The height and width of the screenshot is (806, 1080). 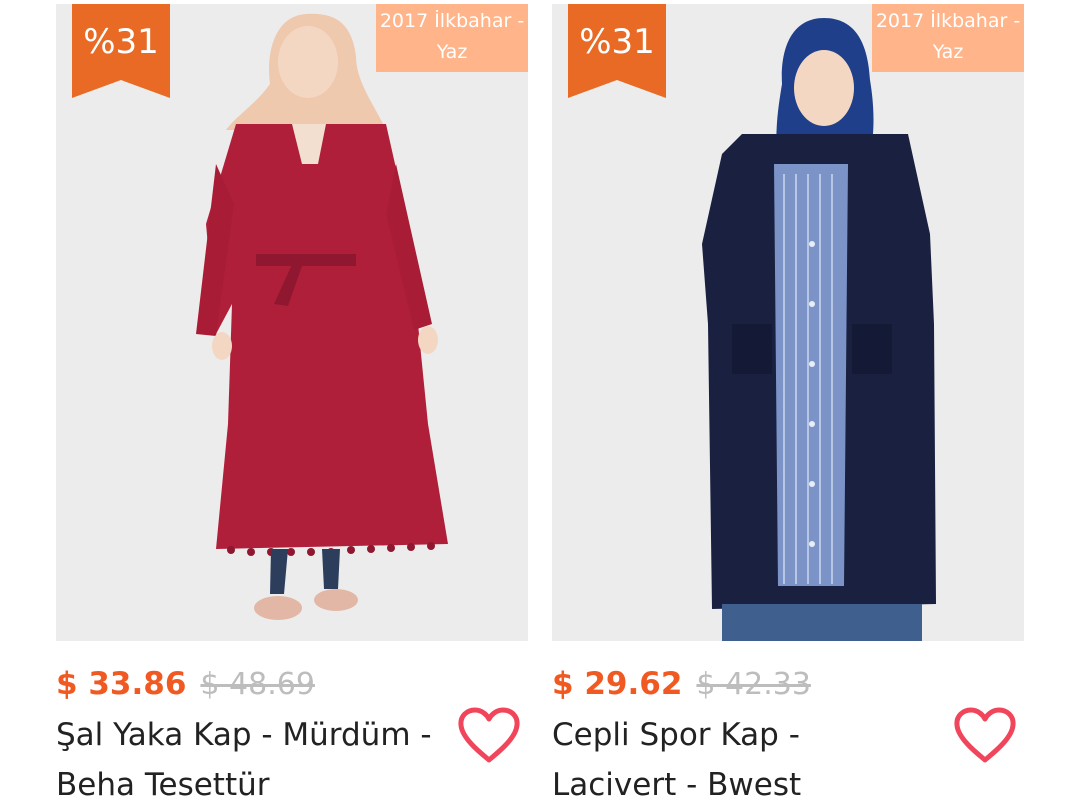 I want to click on old-price: $ 42.33, so click(x=753, y=684).